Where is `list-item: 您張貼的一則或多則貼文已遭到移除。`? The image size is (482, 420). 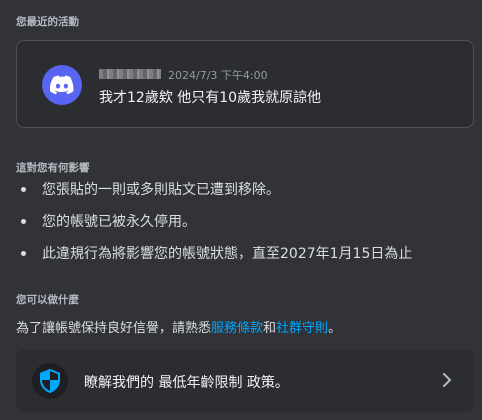 list-item: 您張貼的一則或多則貼文已遭到移除。 is located at coordinates (214, 195).